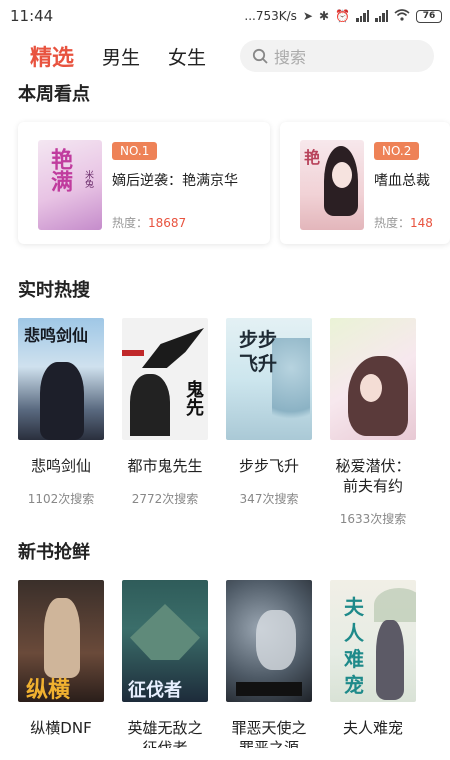 The image size is (450, 760). I want to click on status-indicators: ...753K/s ➤ ✱ ⏰ 76, so click(343, 16).